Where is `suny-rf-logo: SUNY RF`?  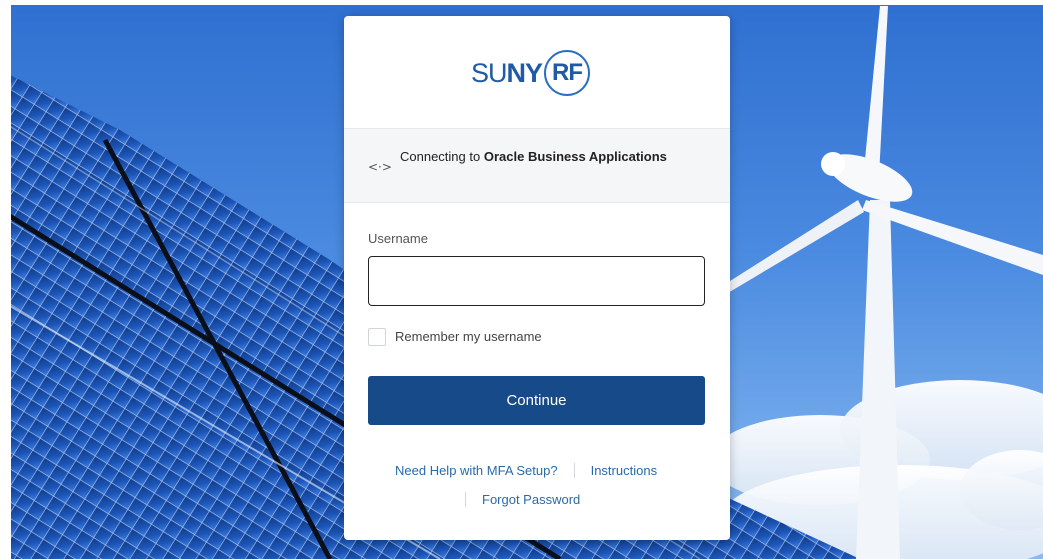 suny-rf-logo: SUNY RF is located at coordinates (531, 73).